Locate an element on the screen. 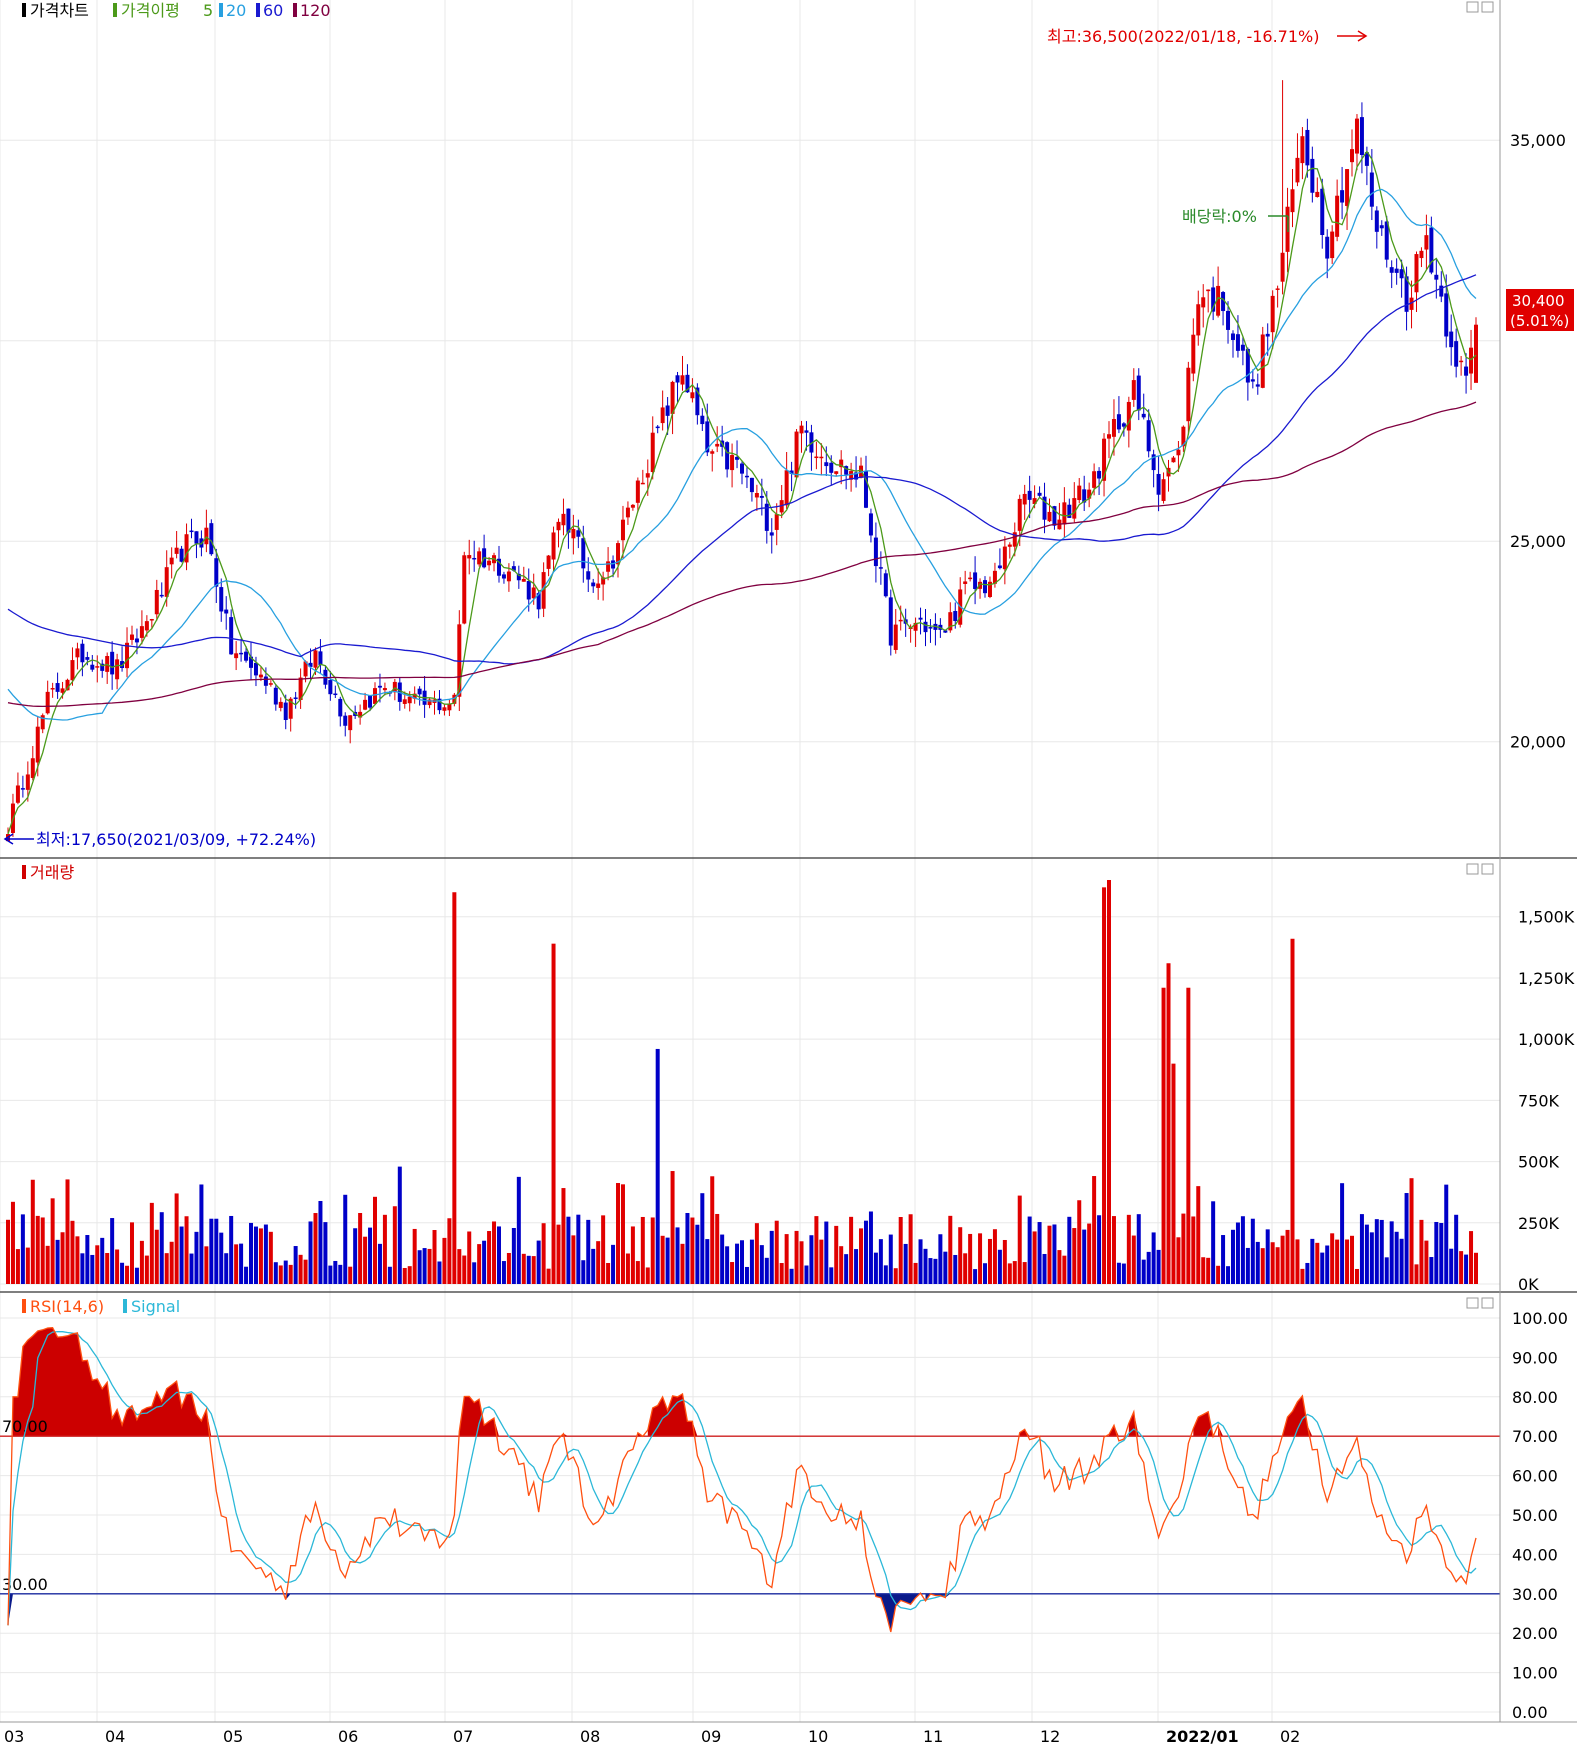 Image resolution: width=1577 pixels, height=1747 pixels. rsi-y-tick-label: 50.00 is located at coordinates (1535, 1515).